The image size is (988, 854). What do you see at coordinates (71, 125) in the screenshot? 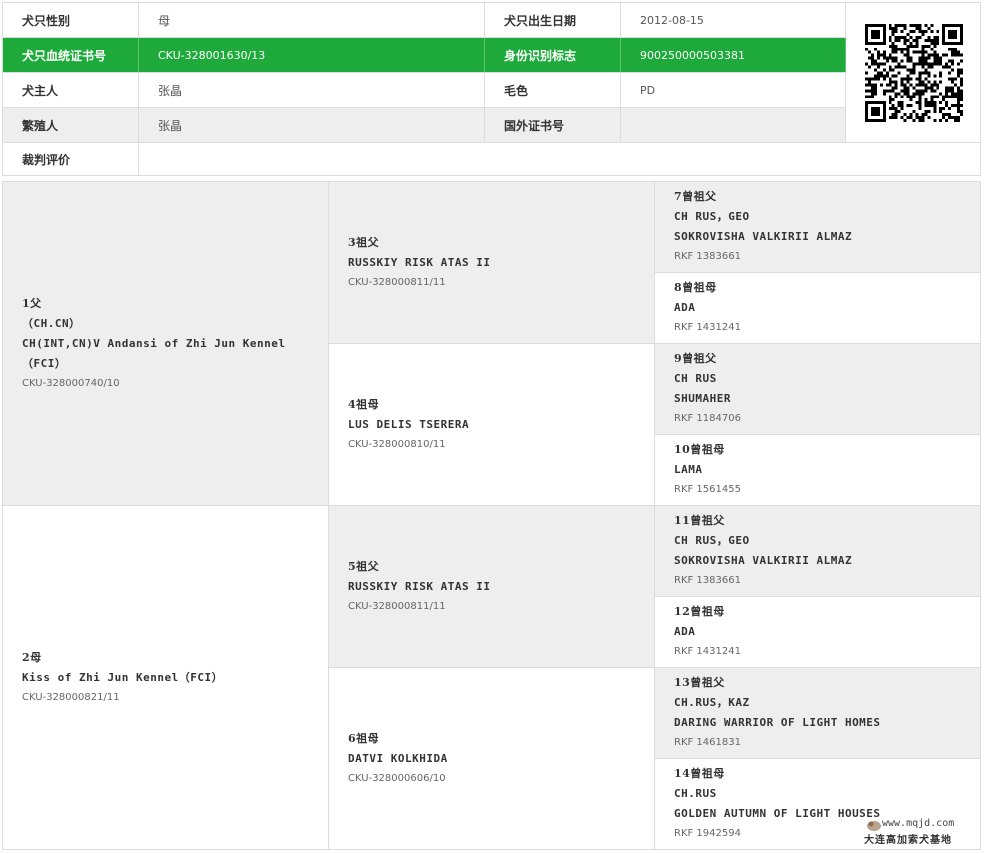
I see `breeder-label-cell: 繁殖人` at bounding box center [71, 125].